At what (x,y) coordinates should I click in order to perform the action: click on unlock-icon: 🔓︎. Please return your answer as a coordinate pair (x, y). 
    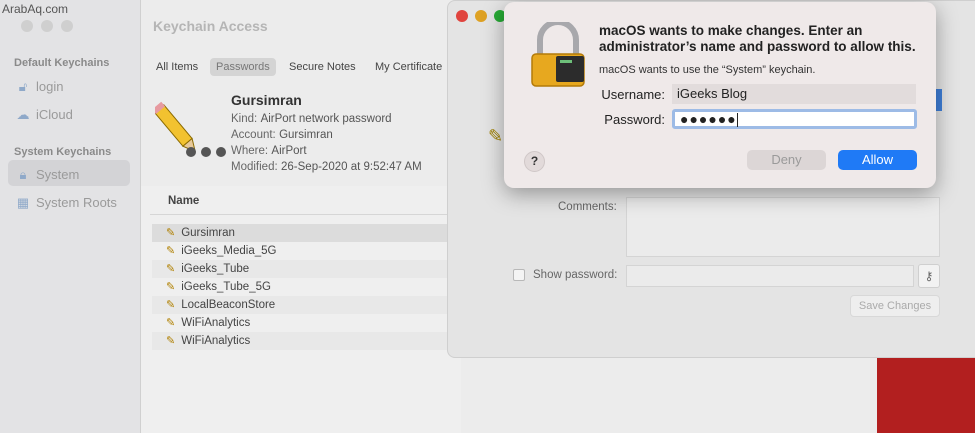
    Looking at the image, I should click on (23, 86).